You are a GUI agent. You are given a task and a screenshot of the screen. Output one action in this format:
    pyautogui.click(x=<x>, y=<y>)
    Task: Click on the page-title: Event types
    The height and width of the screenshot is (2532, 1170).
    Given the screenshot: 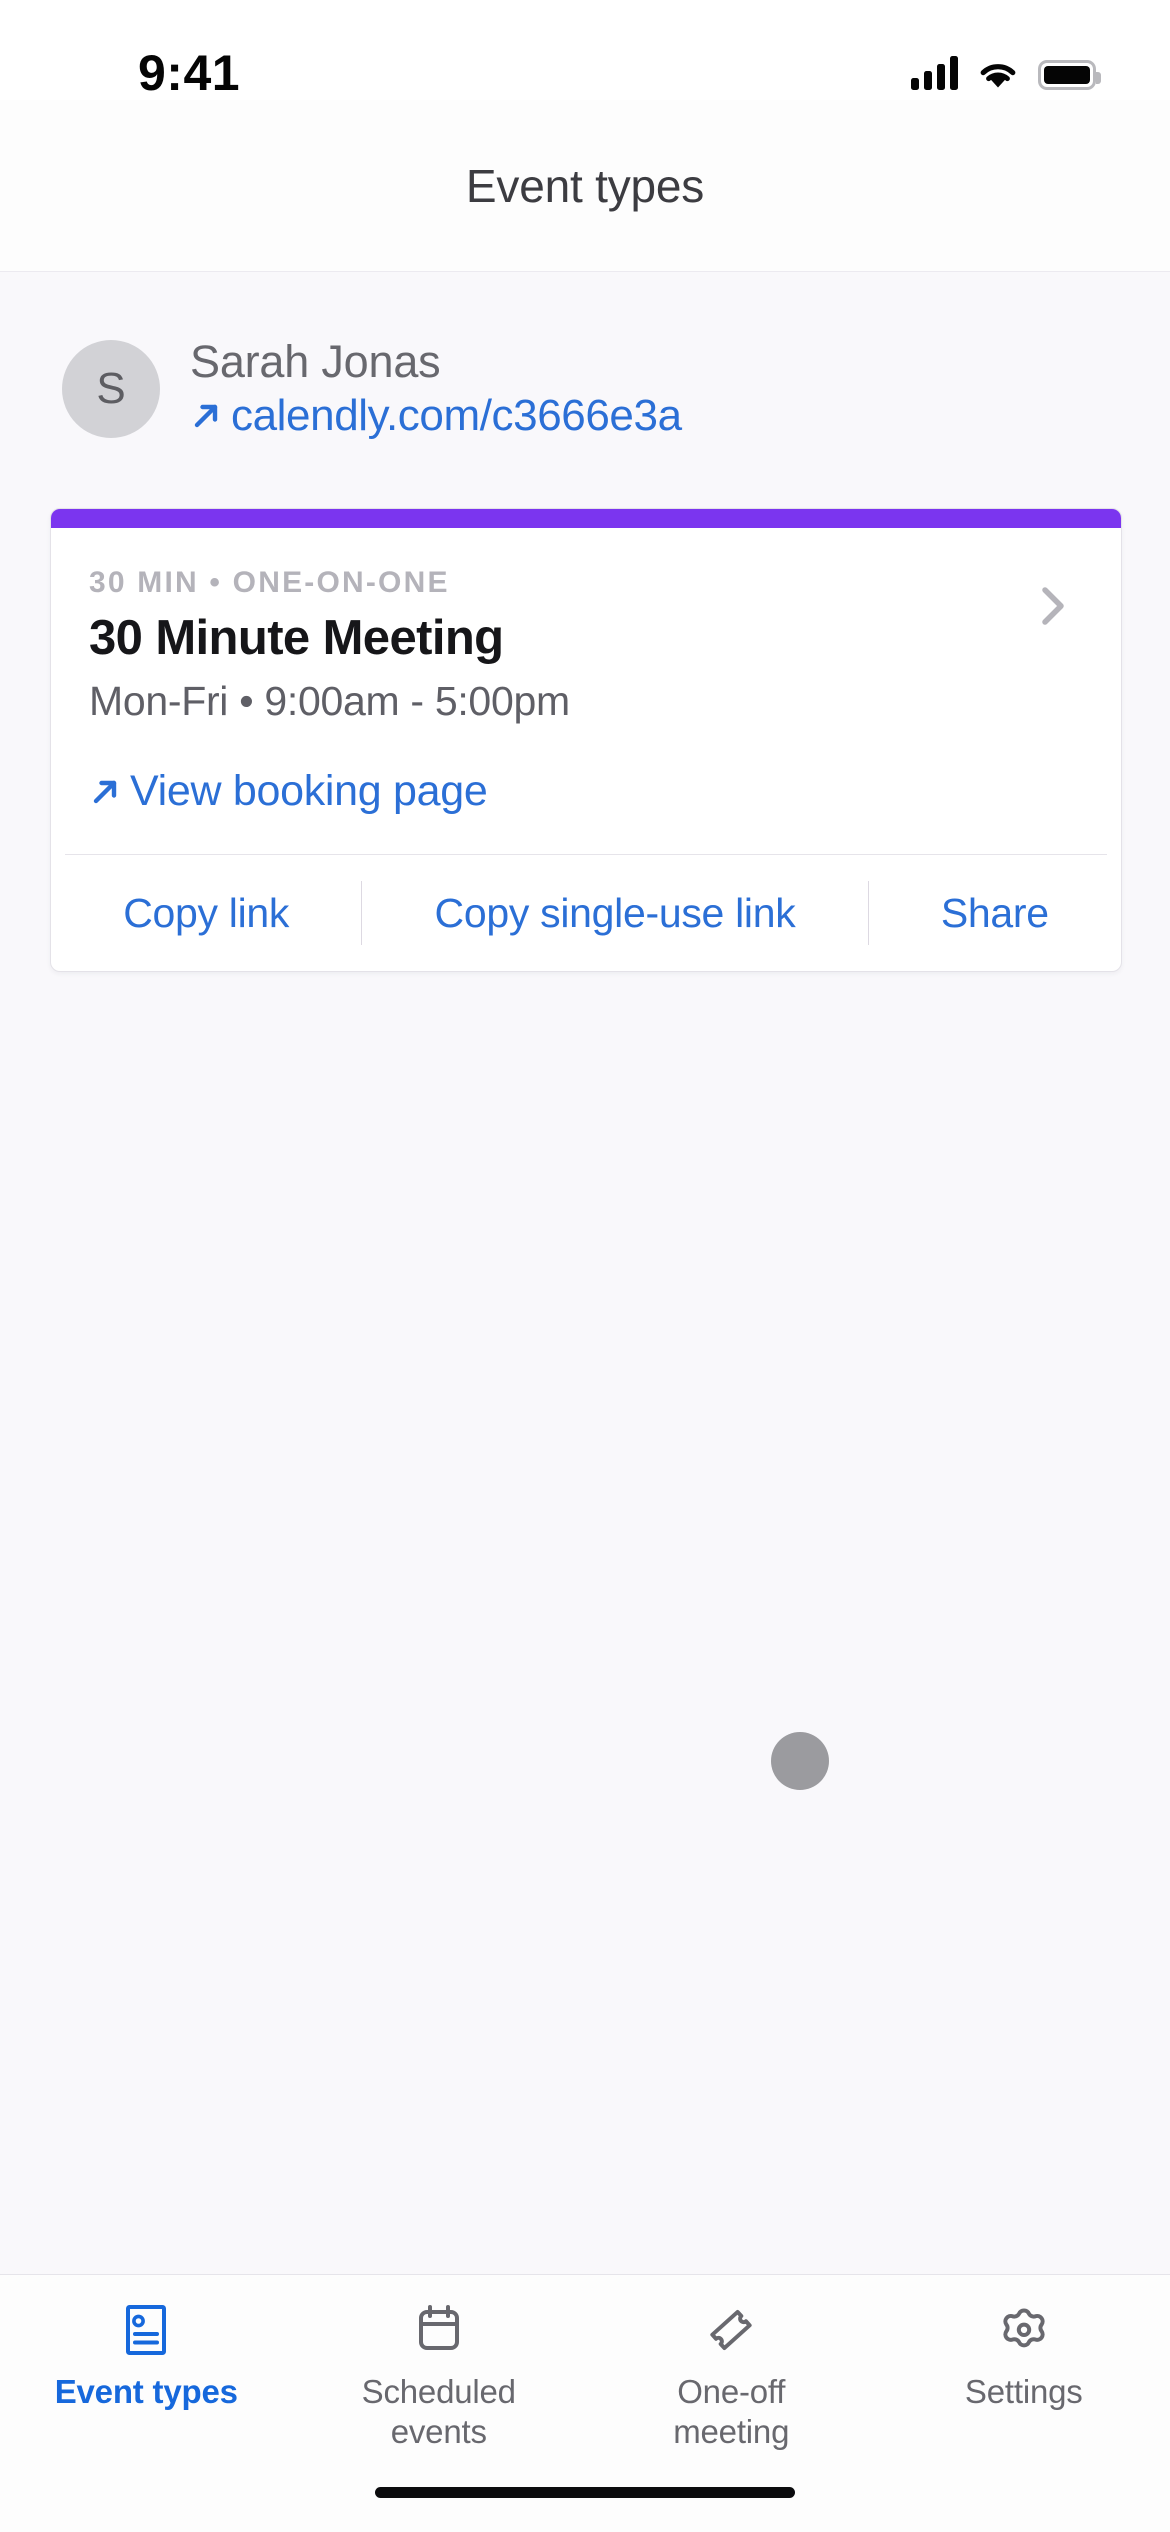 What is the action you would take?
    pyautogui.click(x=585, y=185)
    